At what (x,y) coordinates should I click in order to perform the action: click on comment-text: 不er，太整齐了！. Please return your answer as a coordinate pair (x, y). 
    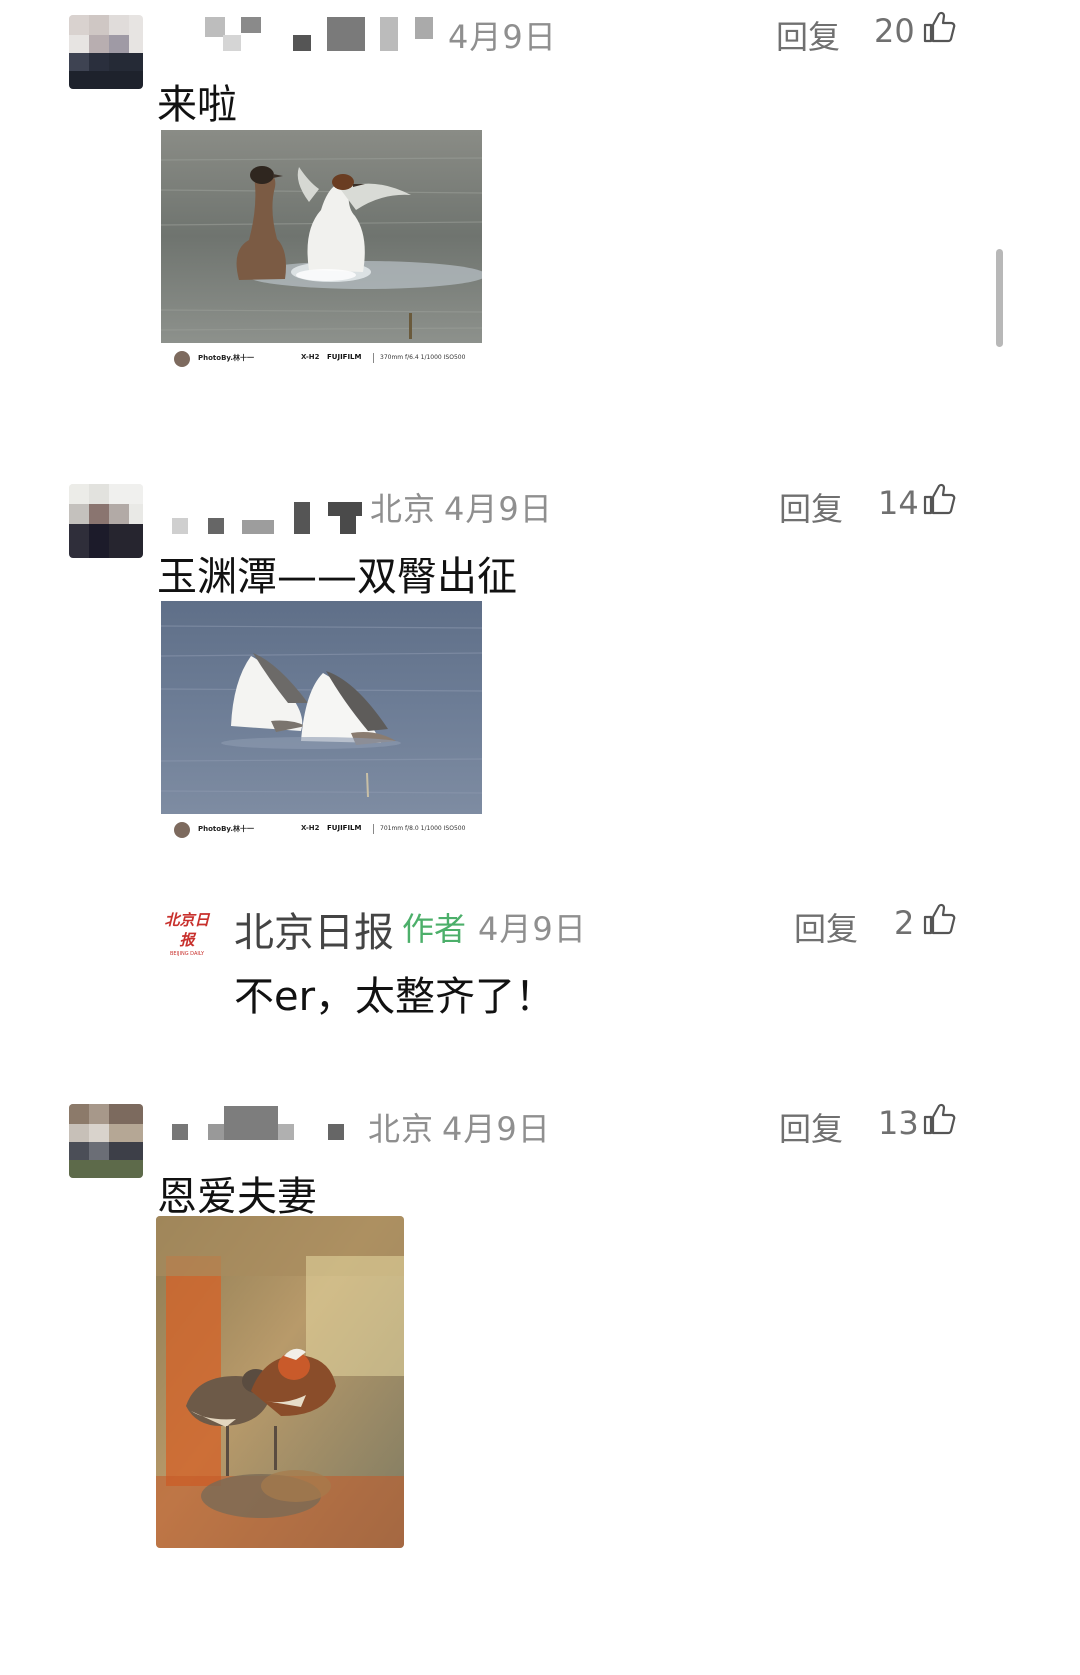
    Looking at the image, I should click on (395, 997).